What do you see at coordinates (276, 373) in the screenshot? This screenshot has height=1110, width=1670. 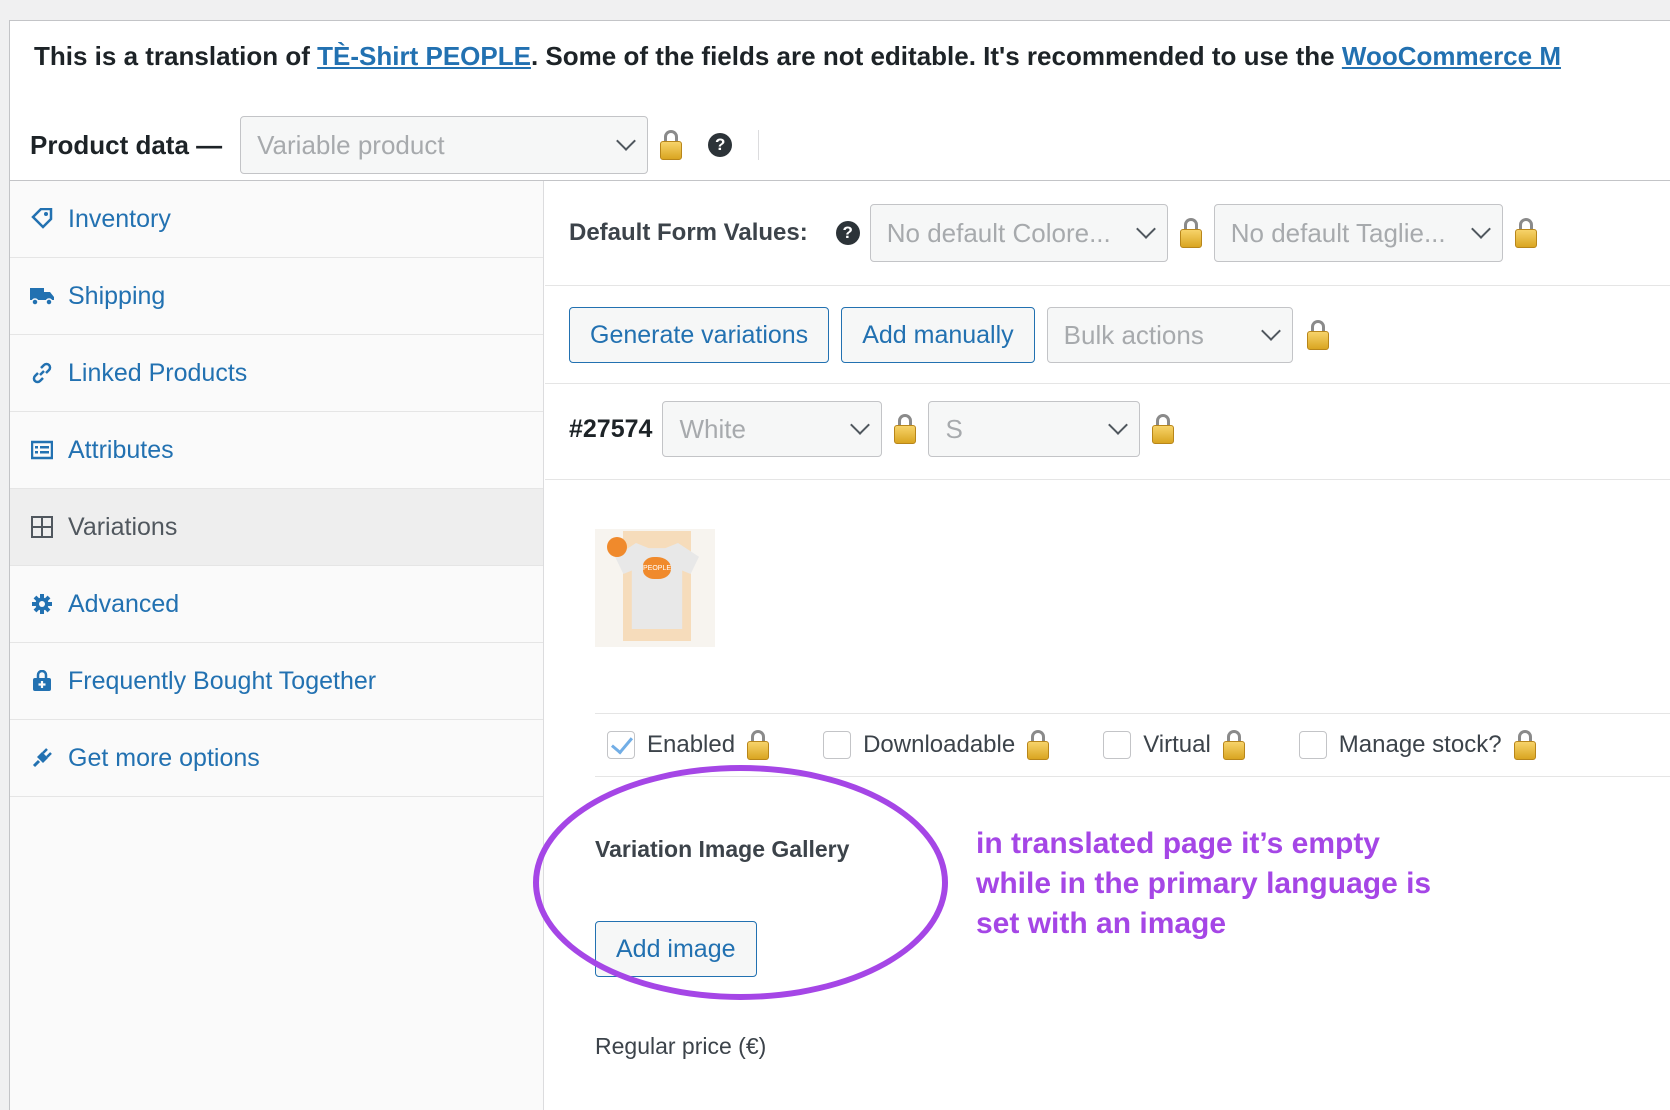 I see `tab-linked-products: Linked Products` at bounding box center [276, 373].